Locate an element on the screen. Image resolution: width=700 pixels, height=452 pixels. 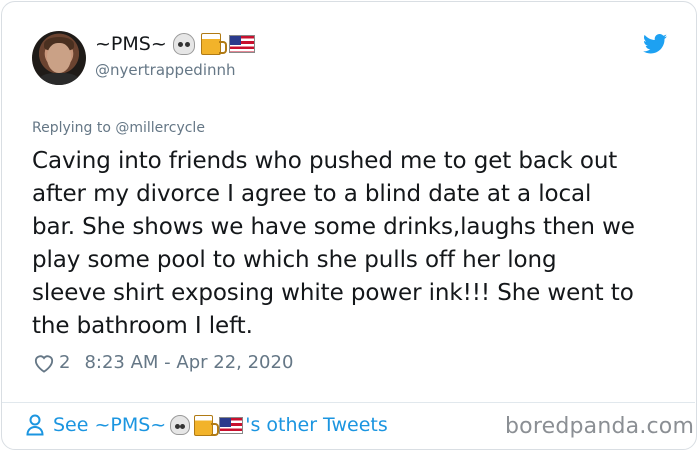
avatar-shirt is located at coordinates (59, 79).